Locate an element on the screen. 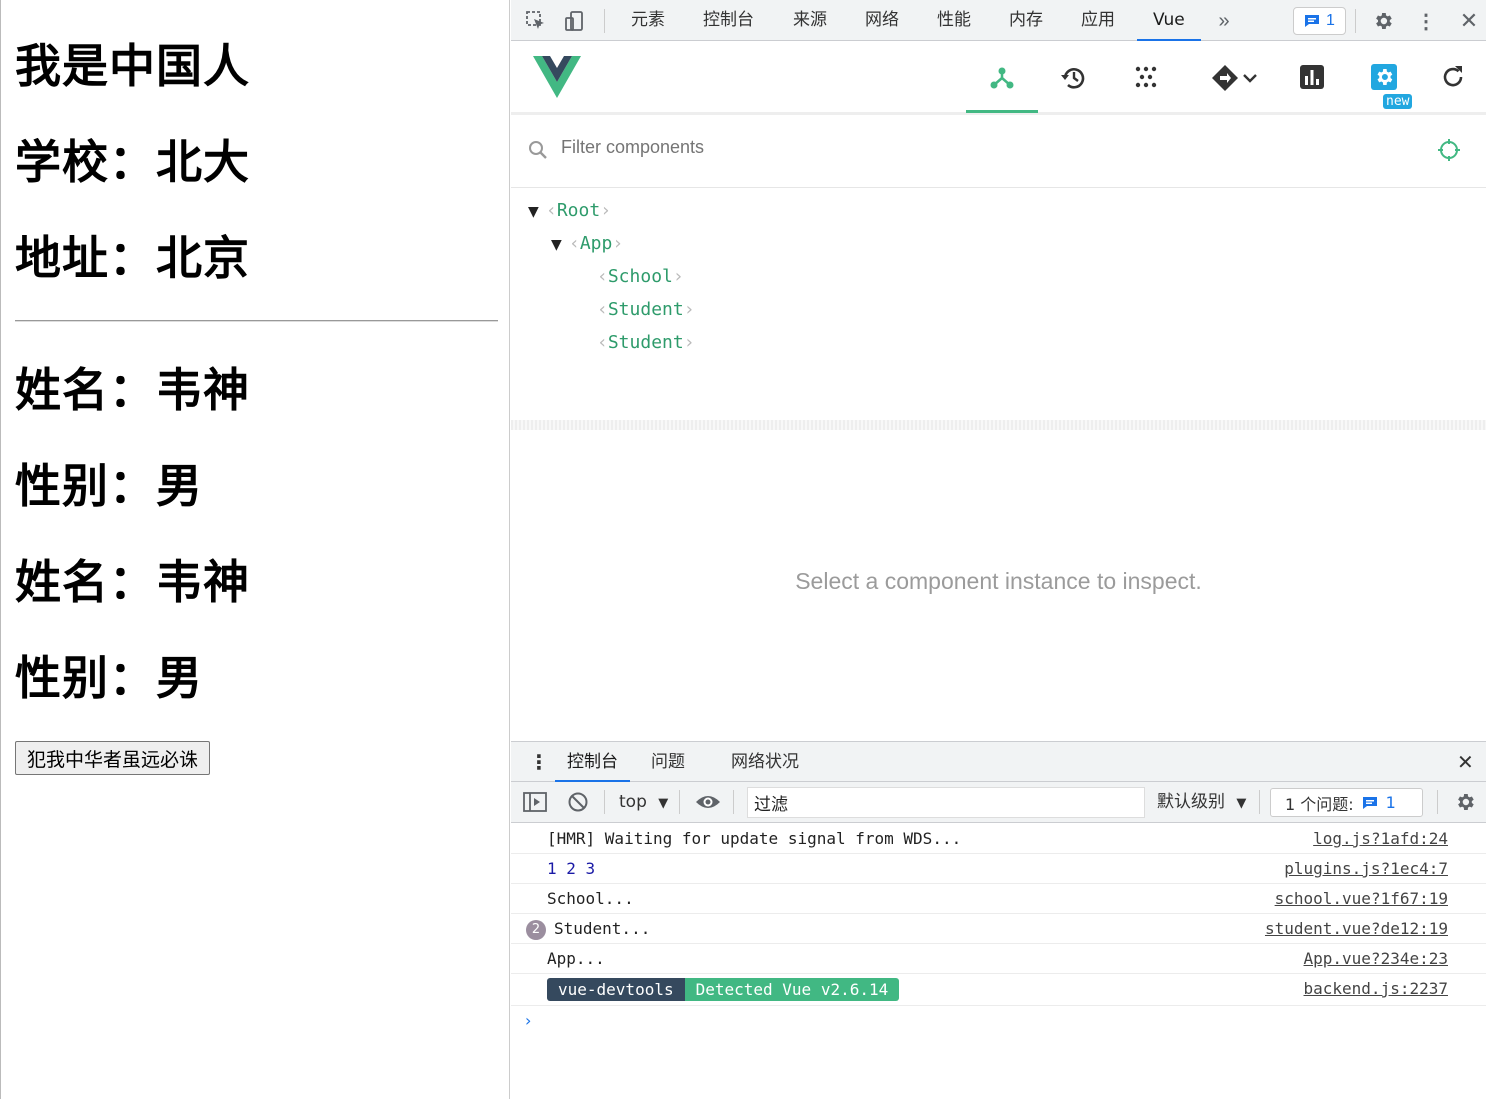 Image resolution: width=1486 pixels, height=1099 pixels. student2-gender-heading: 性别：男 is located at coordinates (109, 678).